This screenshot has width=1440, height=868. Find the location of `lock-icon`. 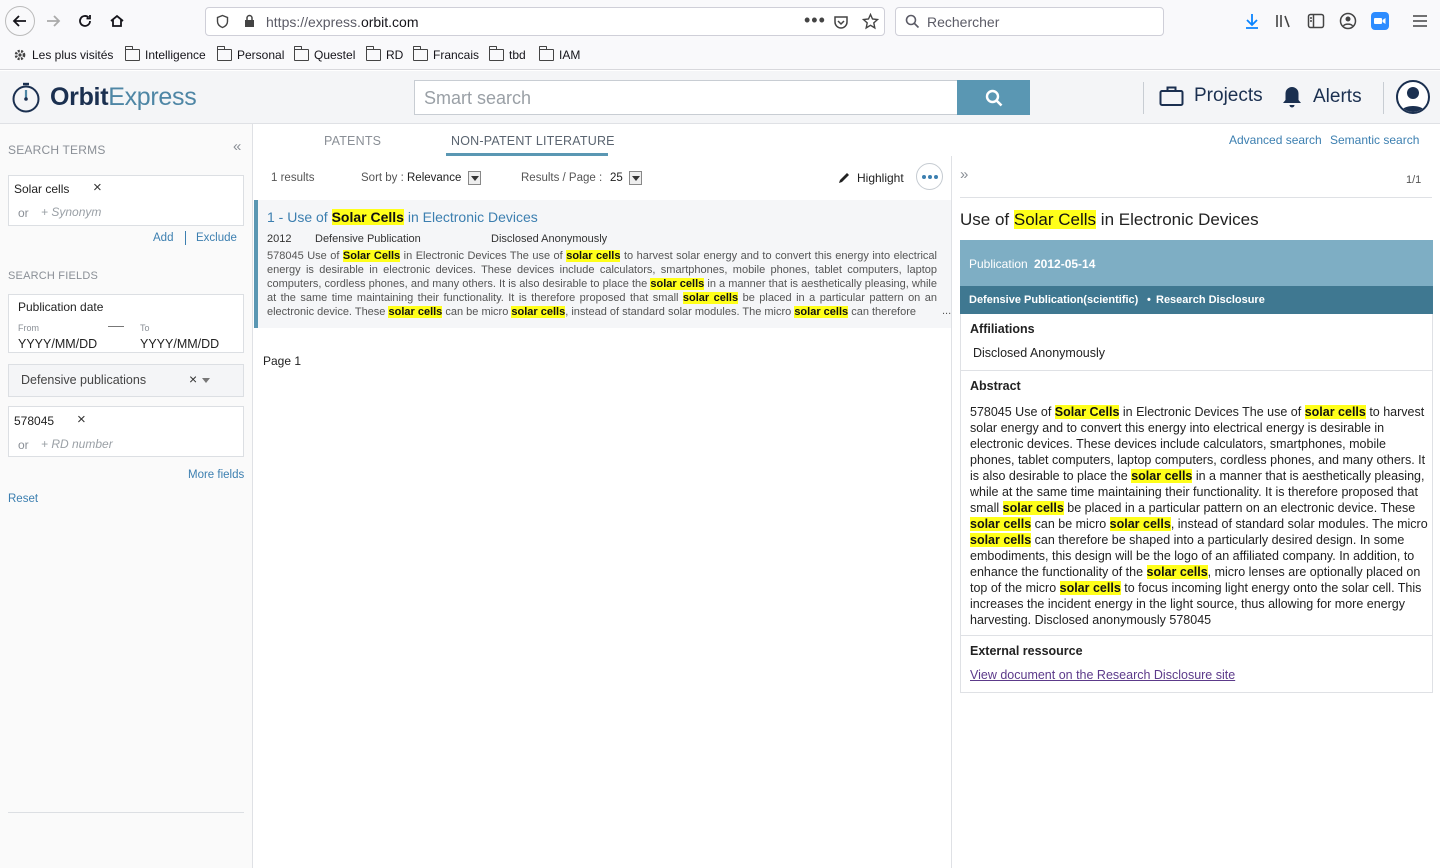

lock-icon is located at coordinates (249, 21).